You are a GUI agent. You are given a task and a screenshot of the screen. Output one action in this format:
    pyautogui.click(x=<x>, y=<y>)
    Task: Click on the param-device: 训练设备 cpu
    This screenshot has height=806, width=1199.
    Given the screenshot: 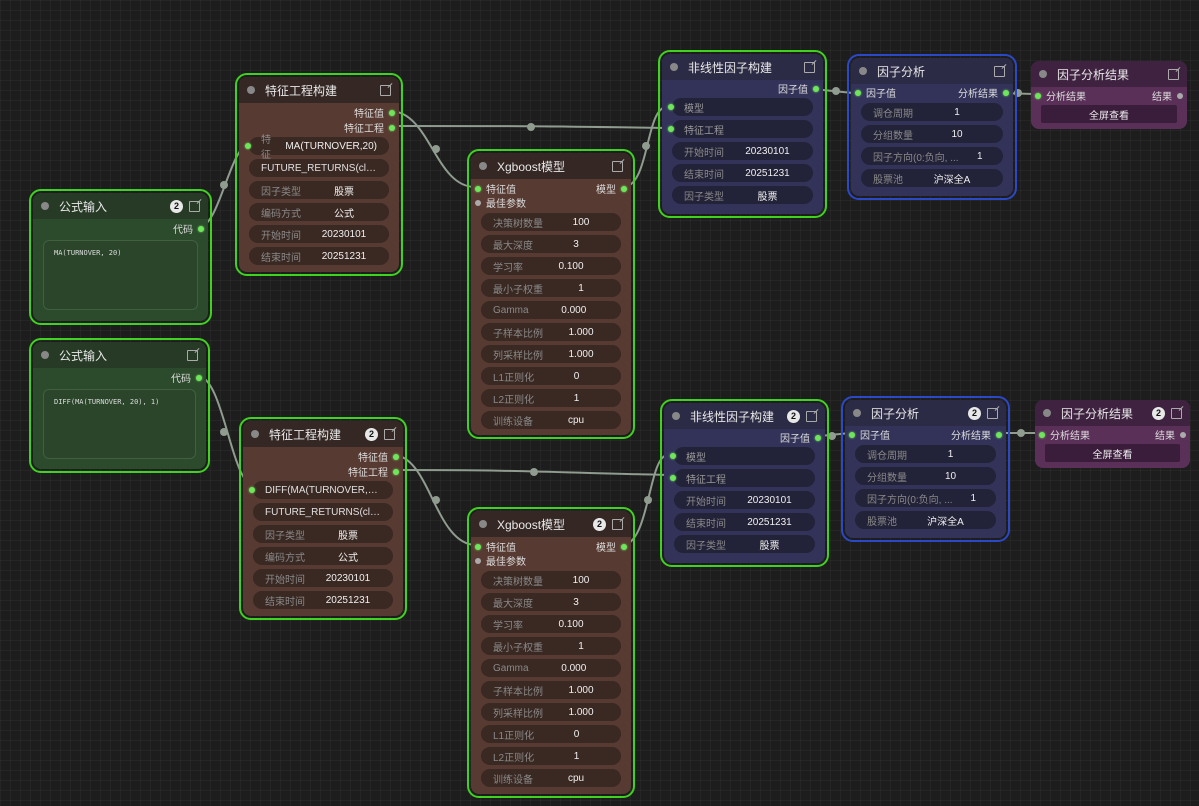 What is the action you would take?
    pyautogui.click(x=551, y=778)
    